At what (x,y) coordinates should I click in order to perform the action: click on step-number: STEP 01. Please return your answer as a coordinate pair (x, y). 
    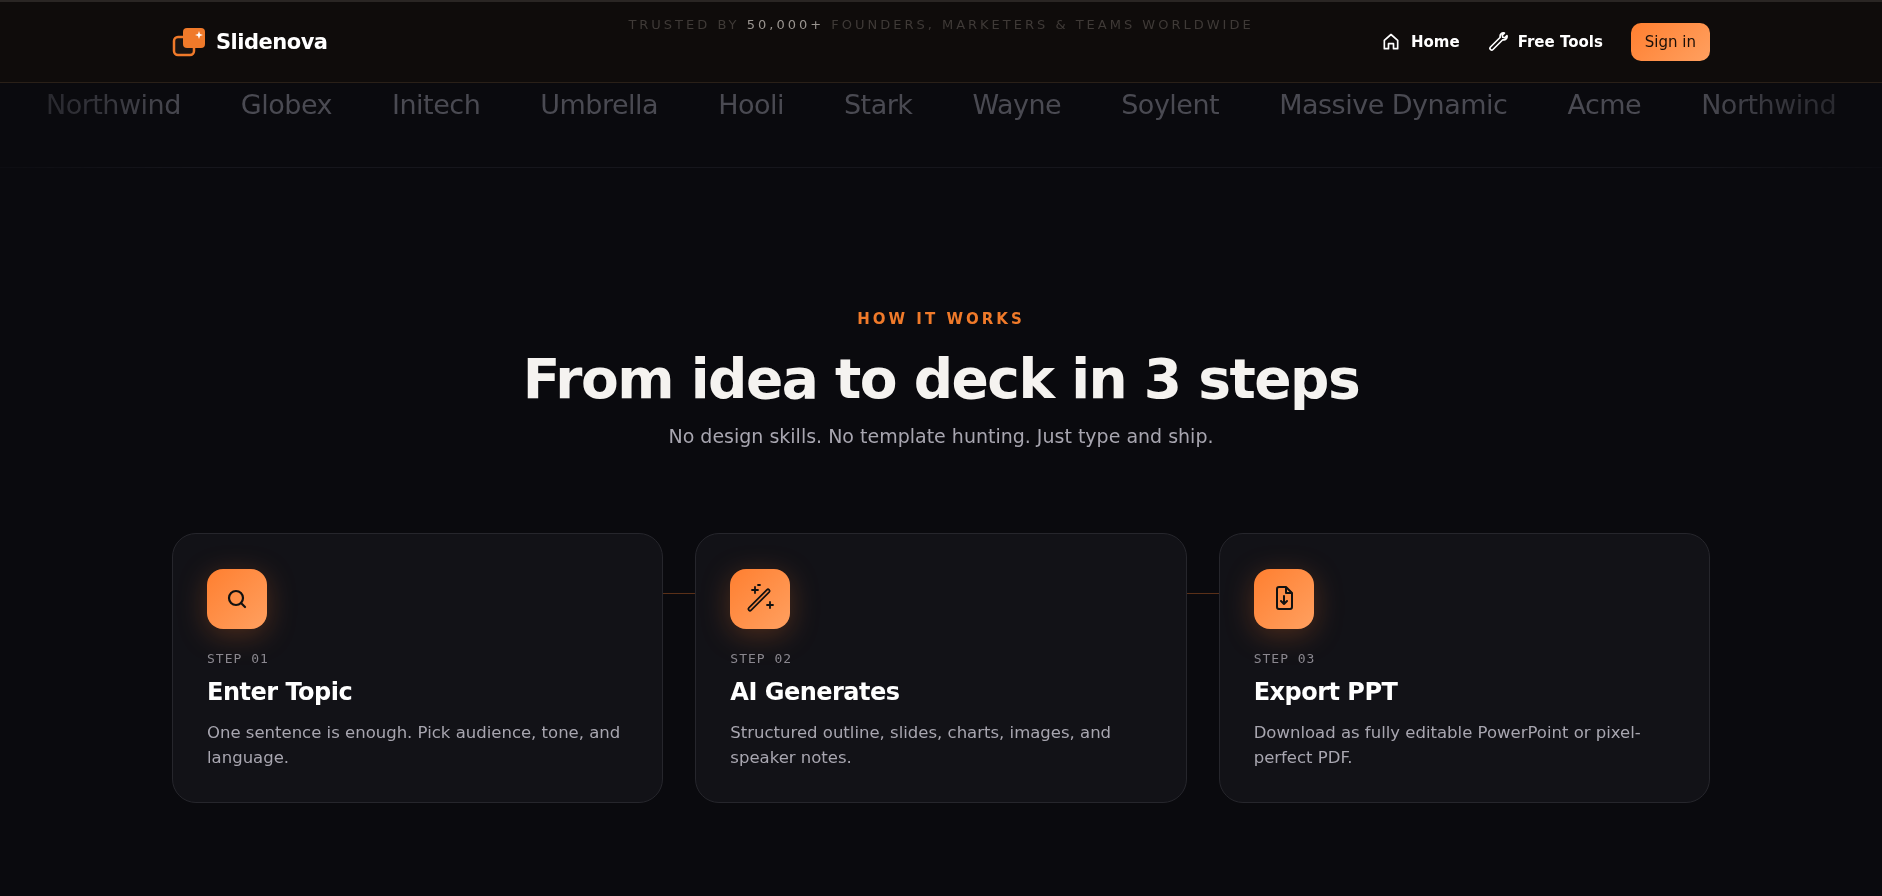
    Looking at the image, I should click on (238, 658).